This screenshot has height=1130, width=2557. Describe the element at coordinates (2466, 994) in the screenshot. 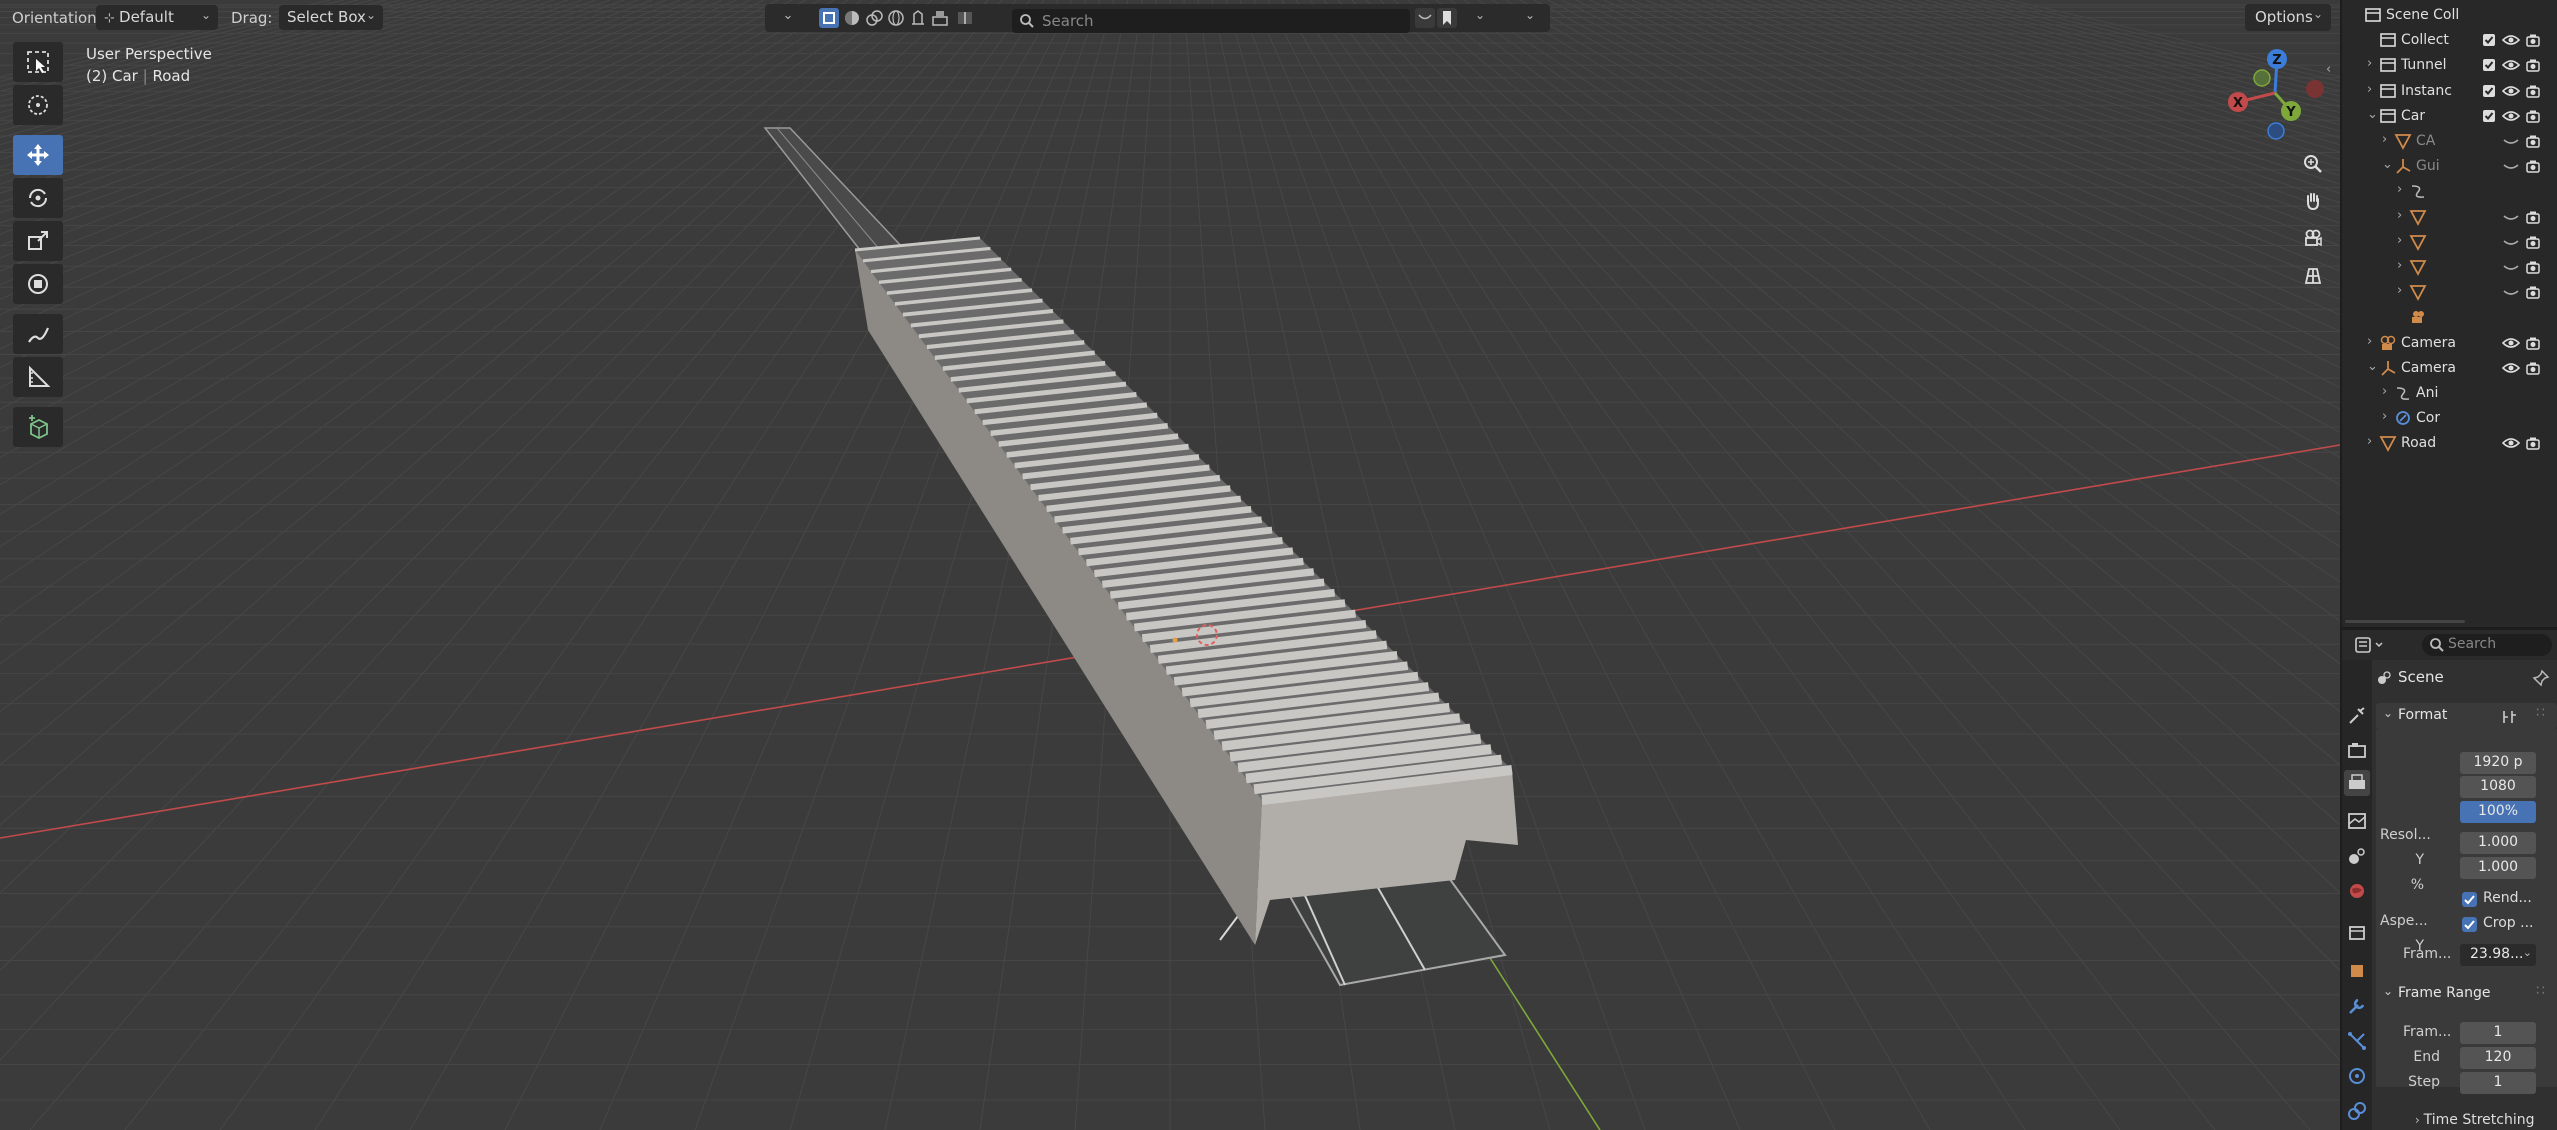

I see `frame-range-panel-header: ⌄ Frame Range ∷` at that location.